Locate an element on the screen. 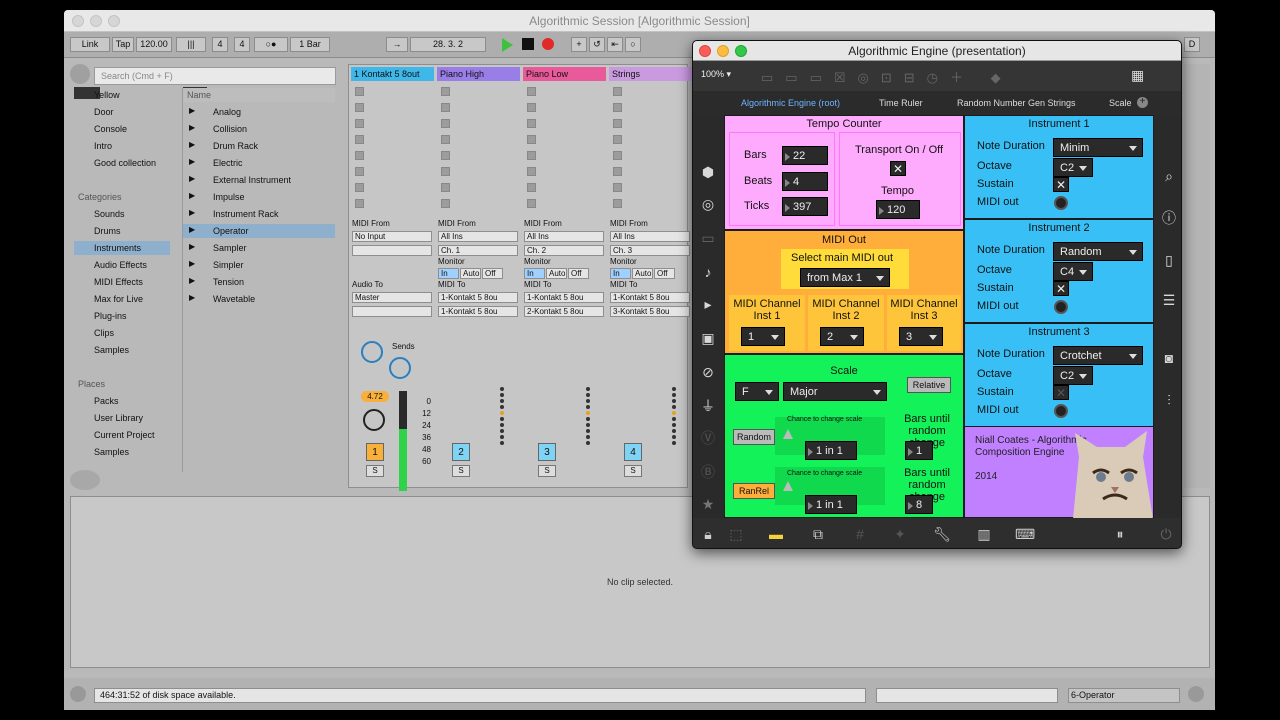 The image size is (1280, 720). tab-root: Algorithmic Engine (root) is located at coordinates (790, 103).